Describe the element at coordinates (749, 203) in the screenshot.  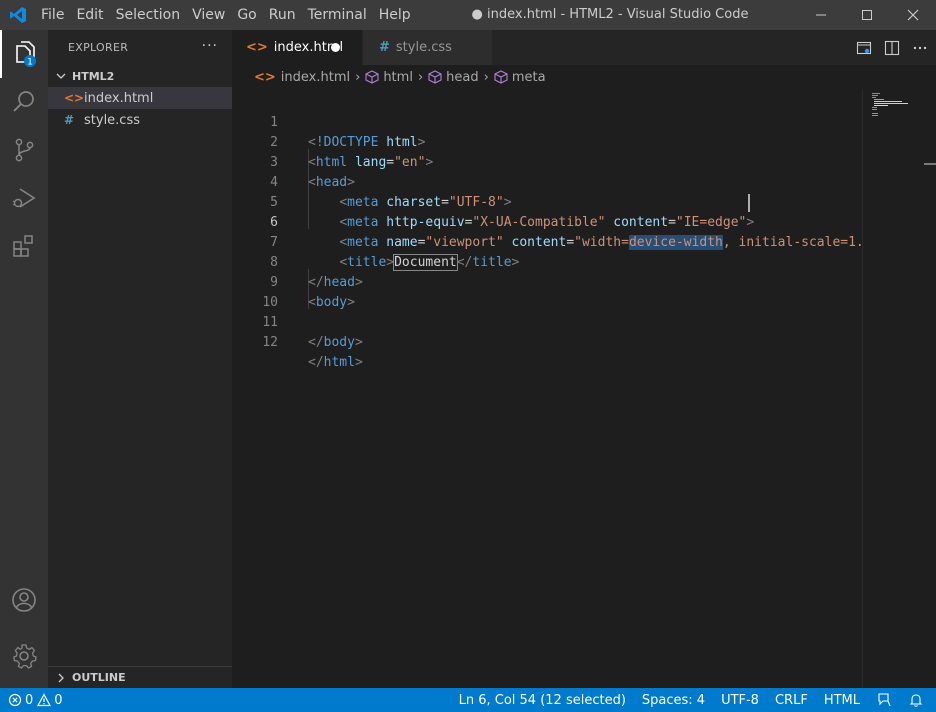
I see `text-cursor` at that location.